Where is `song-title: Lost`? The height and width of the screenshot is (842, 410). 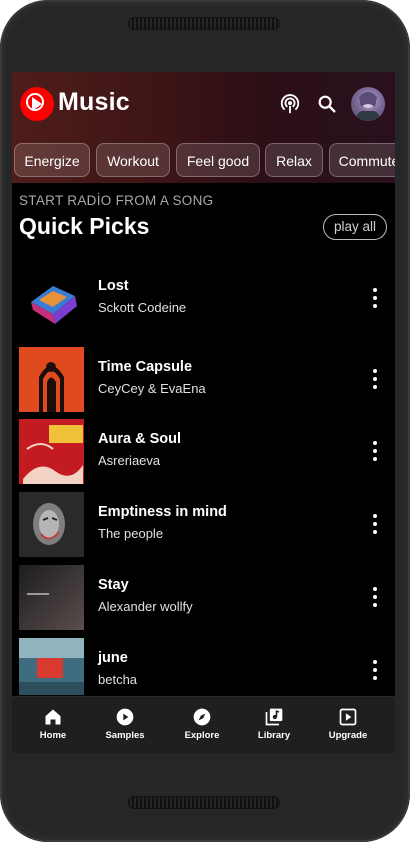
song-title: Lost is located at coordinates (113, 286).